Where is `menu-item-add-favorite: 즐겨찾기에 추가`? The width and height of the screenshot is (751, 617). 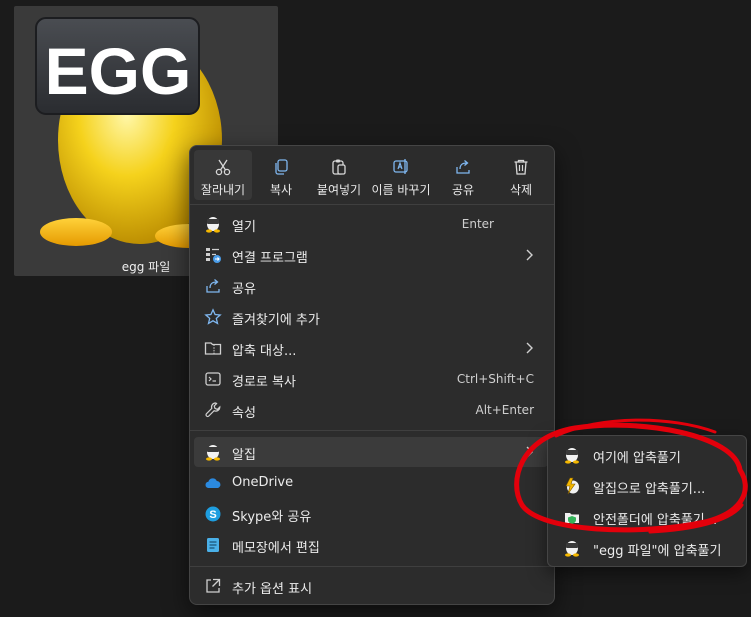 menu-item-add-favorite: 즐겨찾기에 추가 is located at coordinates (371, 317).